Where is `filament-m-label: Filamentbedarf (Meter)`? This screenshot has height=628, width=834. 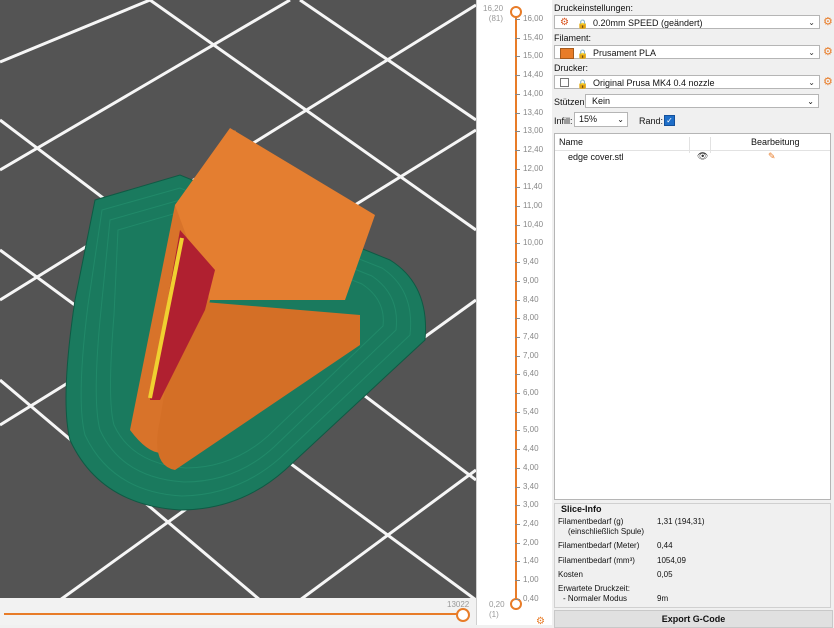
filament-m-label: Filamentbedarf (Meter) is located at coordinates (599, 545).